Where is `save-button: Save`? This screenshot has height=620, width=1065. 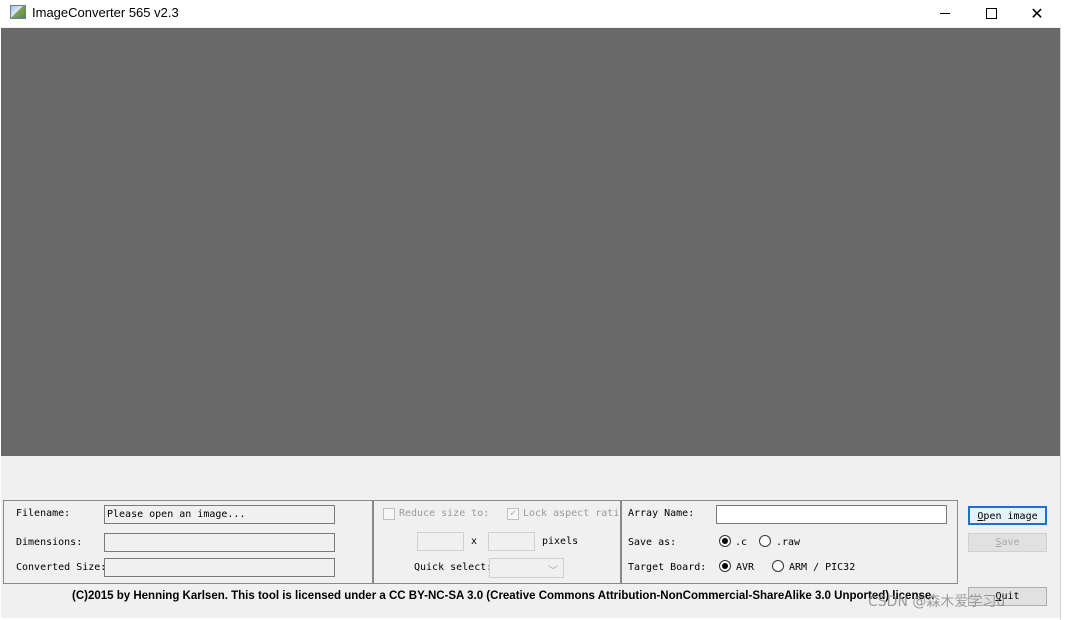
save-button: Save is located at coordinates (1007, 542).